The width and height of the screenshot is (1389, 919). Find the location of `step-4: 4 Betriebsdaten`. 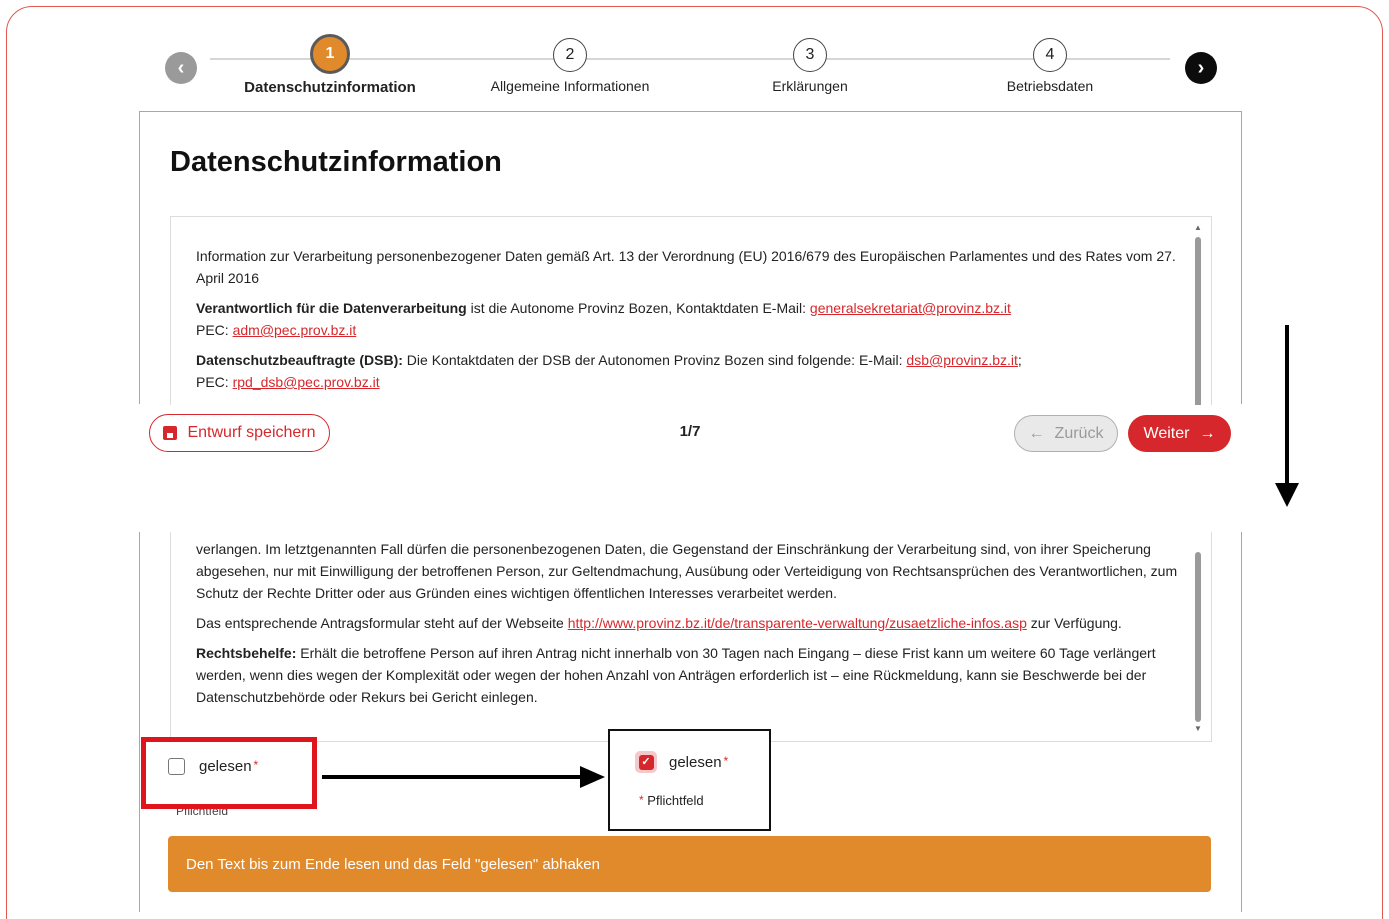

step-4: 4 Betriebsdaten is located at coordinates (1050, 66).